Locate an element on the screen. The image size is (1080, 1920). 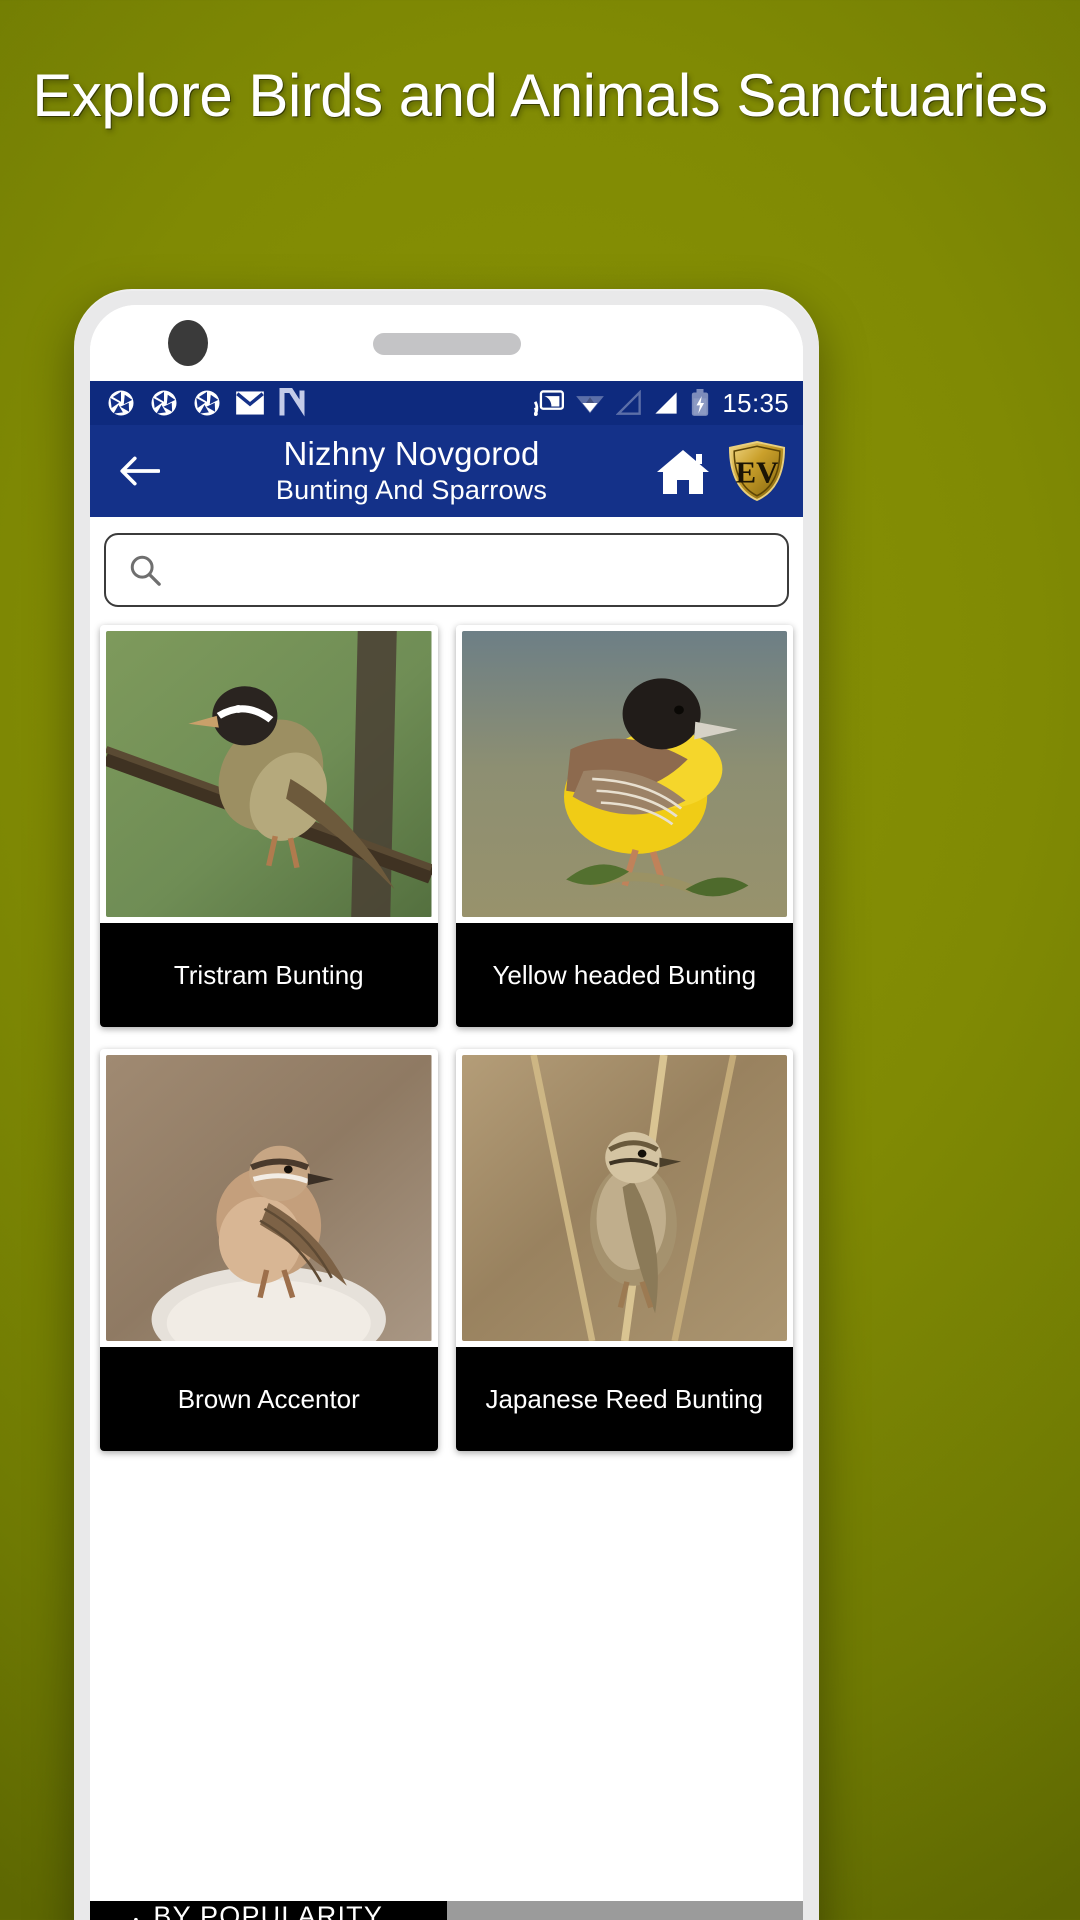
species-card: Brown Accentor is located at coordinates (269, 1250).